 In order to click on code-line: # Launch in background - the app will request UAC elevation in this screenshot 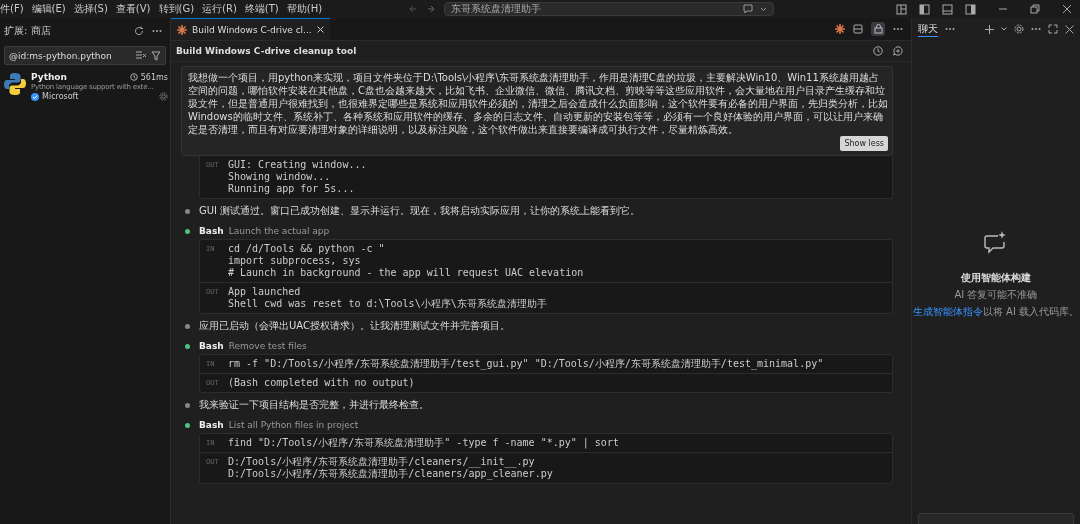, I will do `click(406, 273)`.